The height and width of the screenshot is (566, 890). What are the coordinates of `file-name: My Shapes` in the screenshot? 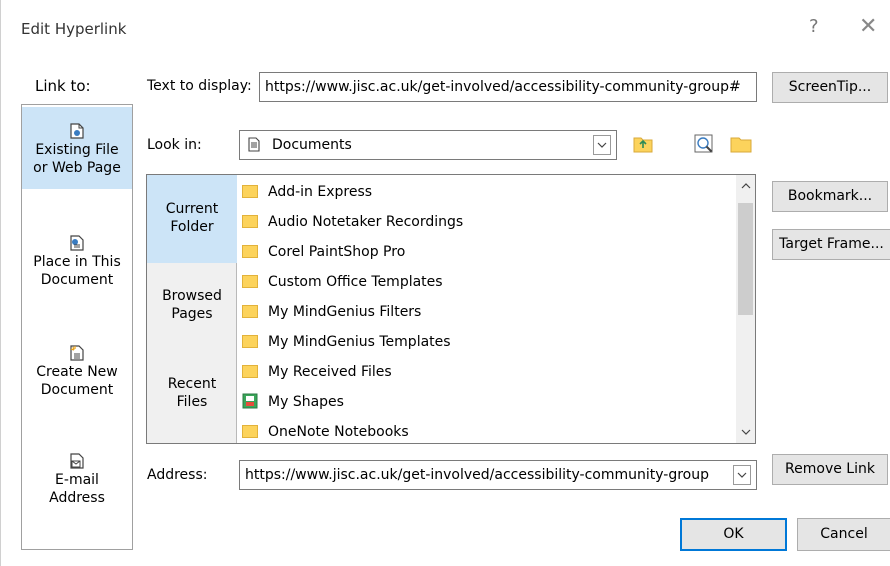 It's located at (306, 402).